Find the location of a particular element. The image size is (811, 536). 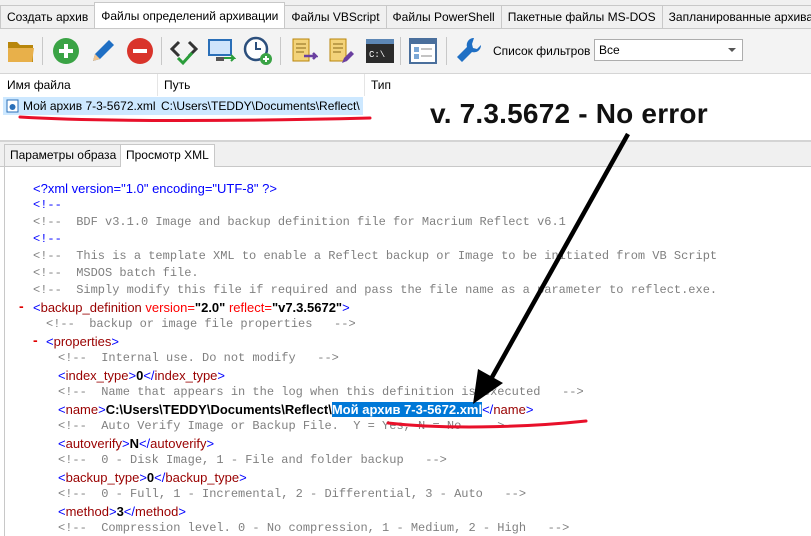

tab-scheduled-backups: Запланированные архивации is located at coordinates (736, 16).